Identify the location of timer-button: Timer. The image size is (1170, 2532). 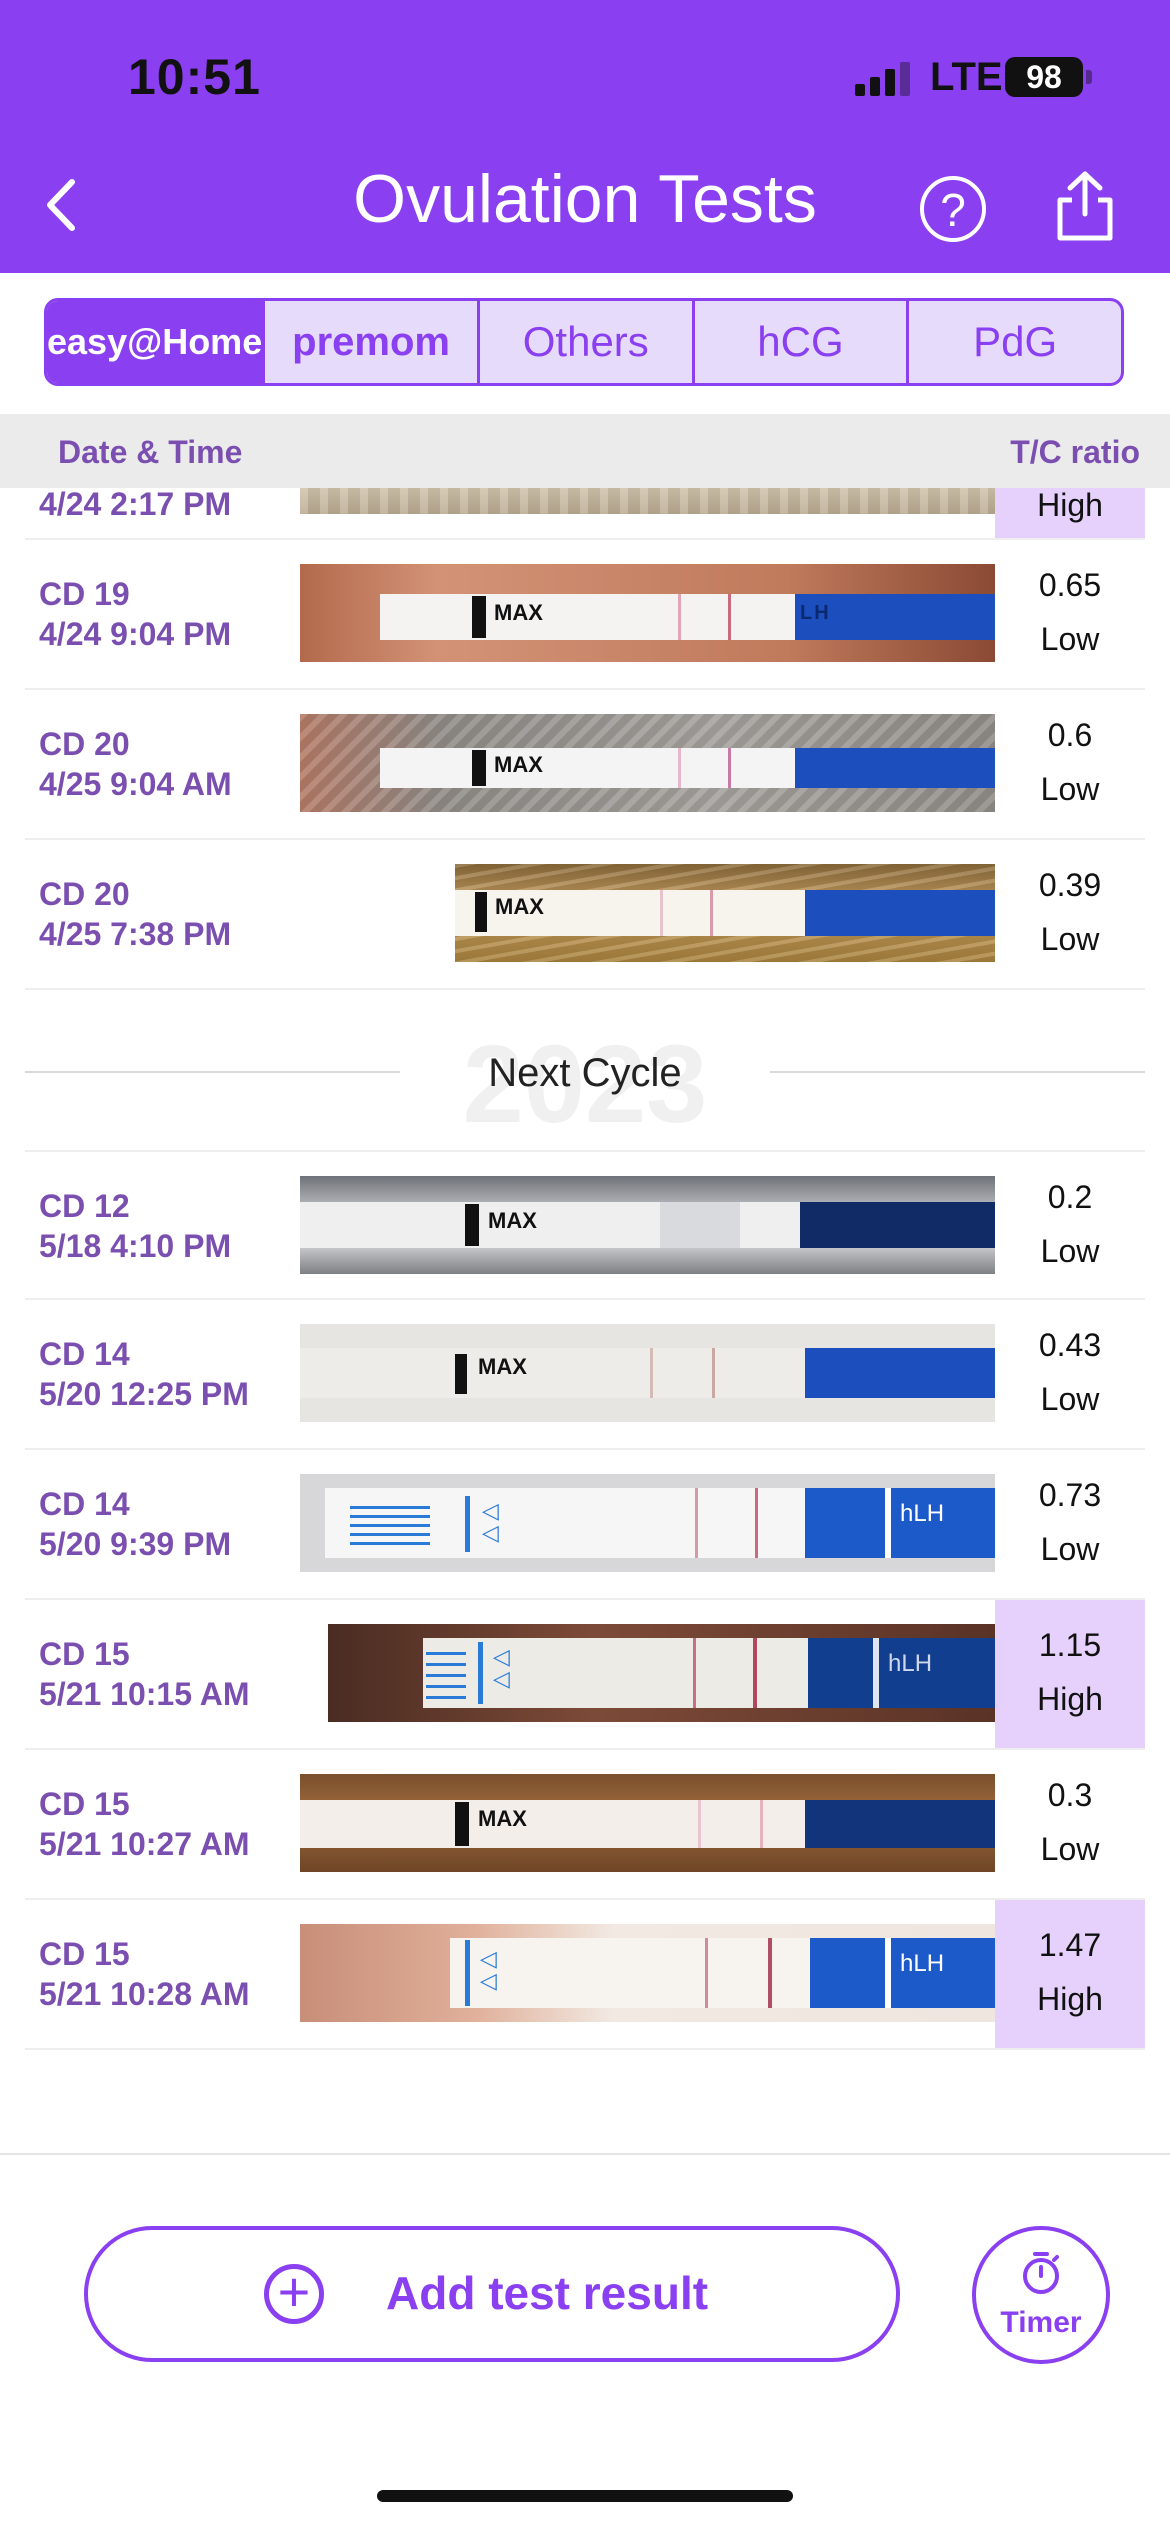
(1041, 2295).